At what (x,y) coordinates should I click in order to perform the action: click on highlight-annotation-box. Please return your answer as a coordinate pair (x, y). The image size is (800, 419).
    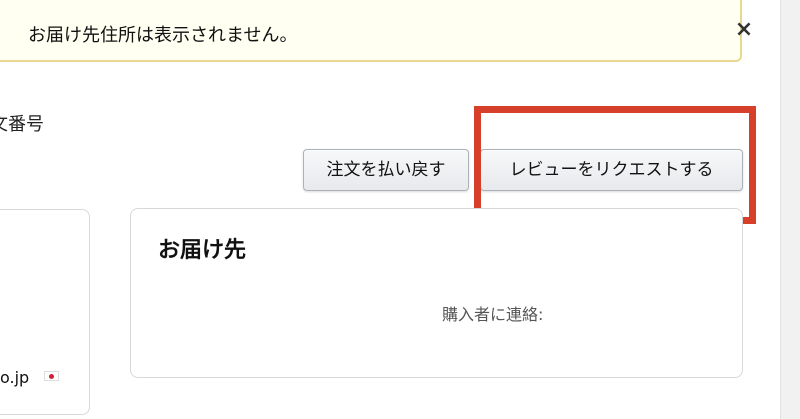
    Looking at the image, I should click on (615, 165).